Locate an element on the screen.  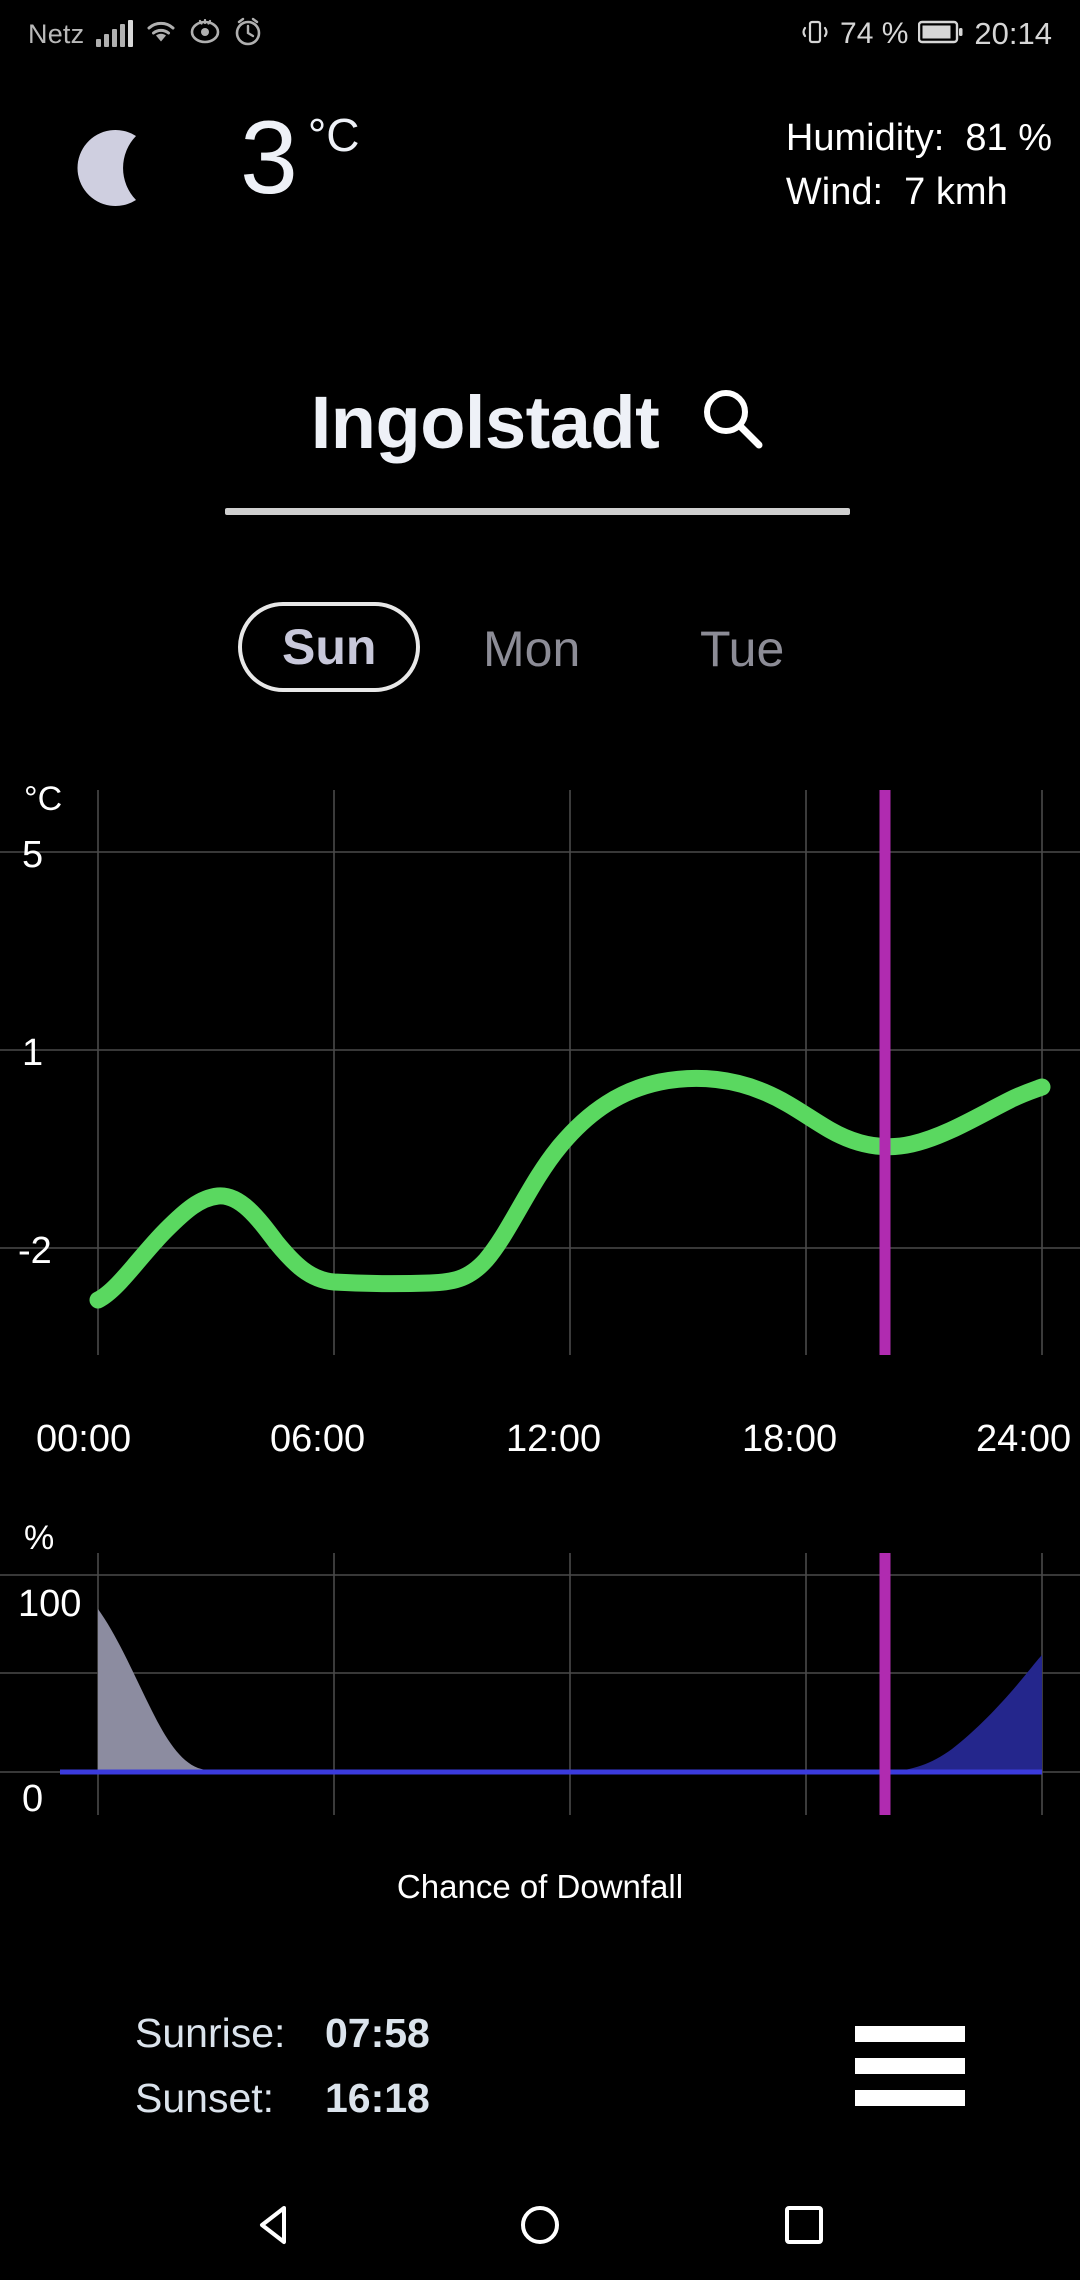
sunrise-row: Sunrise: 07:58 is located at coordinates (282, 2033).